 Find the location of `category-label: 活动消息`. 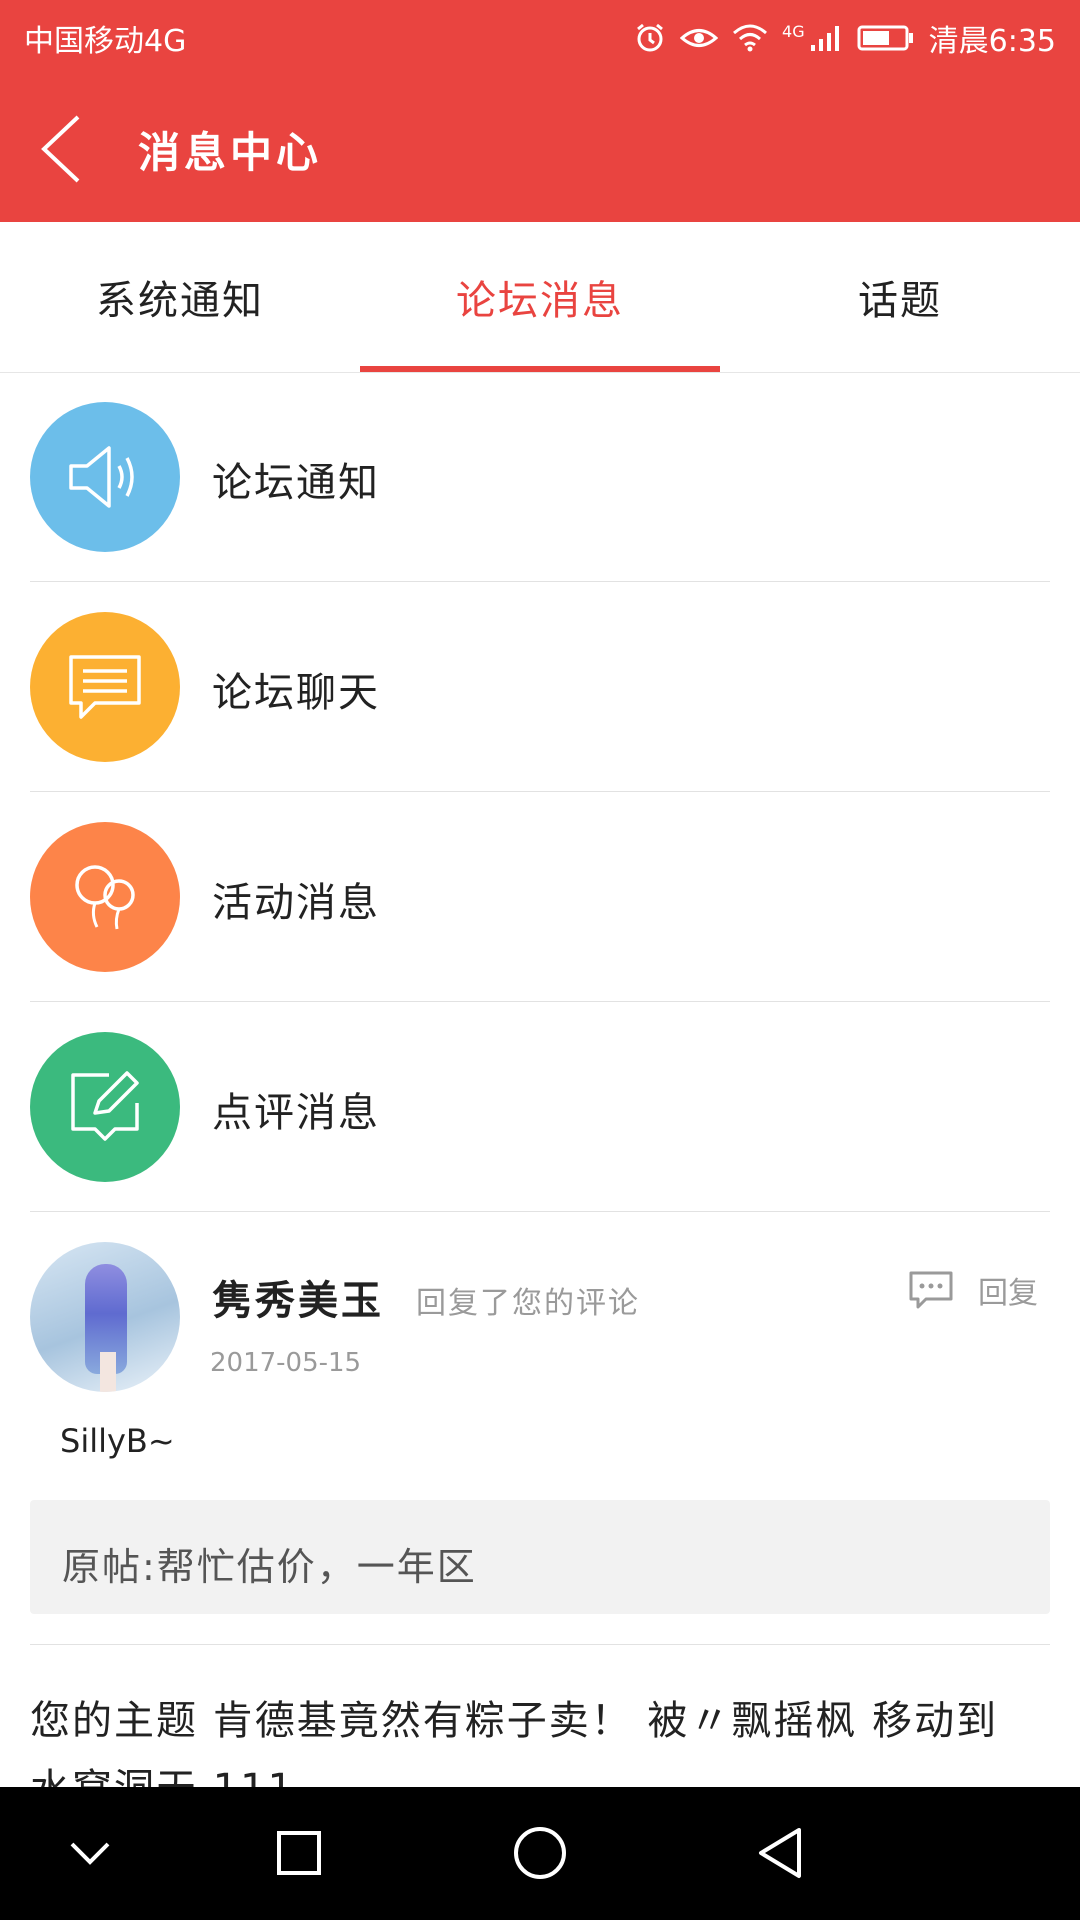

category-label: 活动消息 is located at coordinates (296, 903).